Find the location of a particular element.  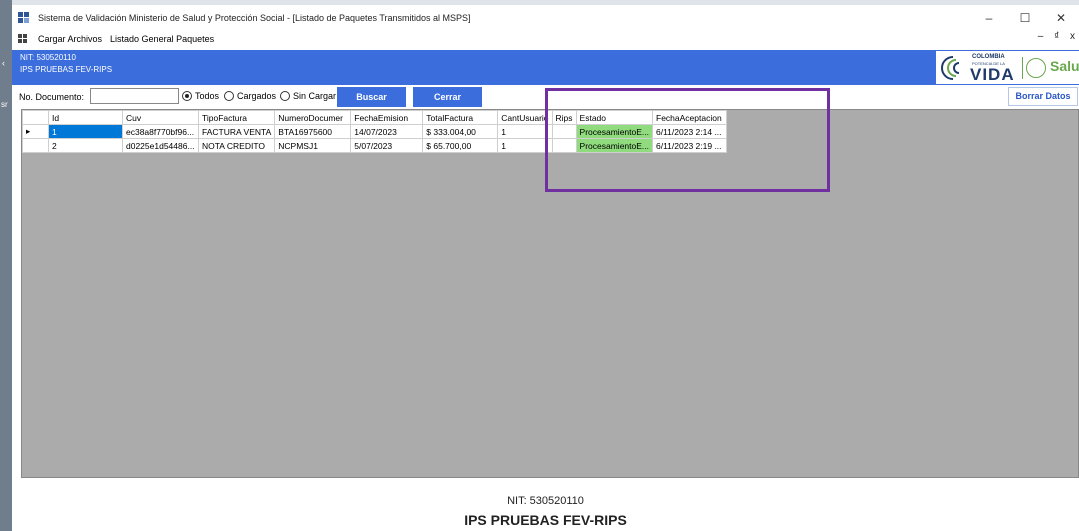

minimize-button: – is located at coordinates (989, 18).